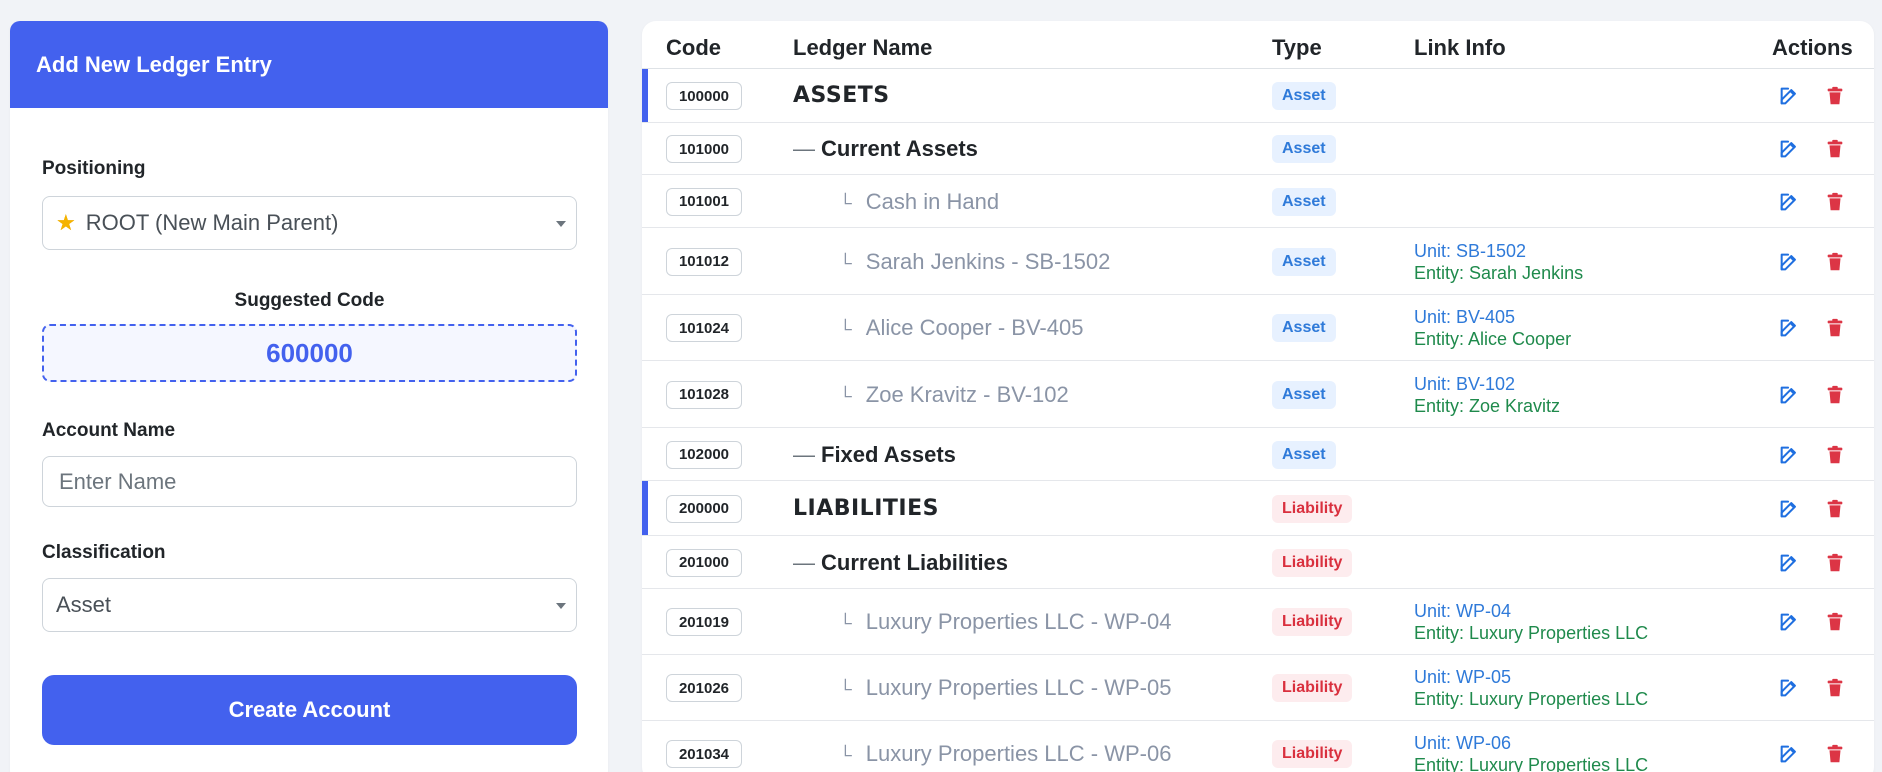 Image resolution: width=1882 pixels, height=772 pixels. I want to click on ledger-name-text: Sarah Jenkins - SB-1502, so click(988, 261).